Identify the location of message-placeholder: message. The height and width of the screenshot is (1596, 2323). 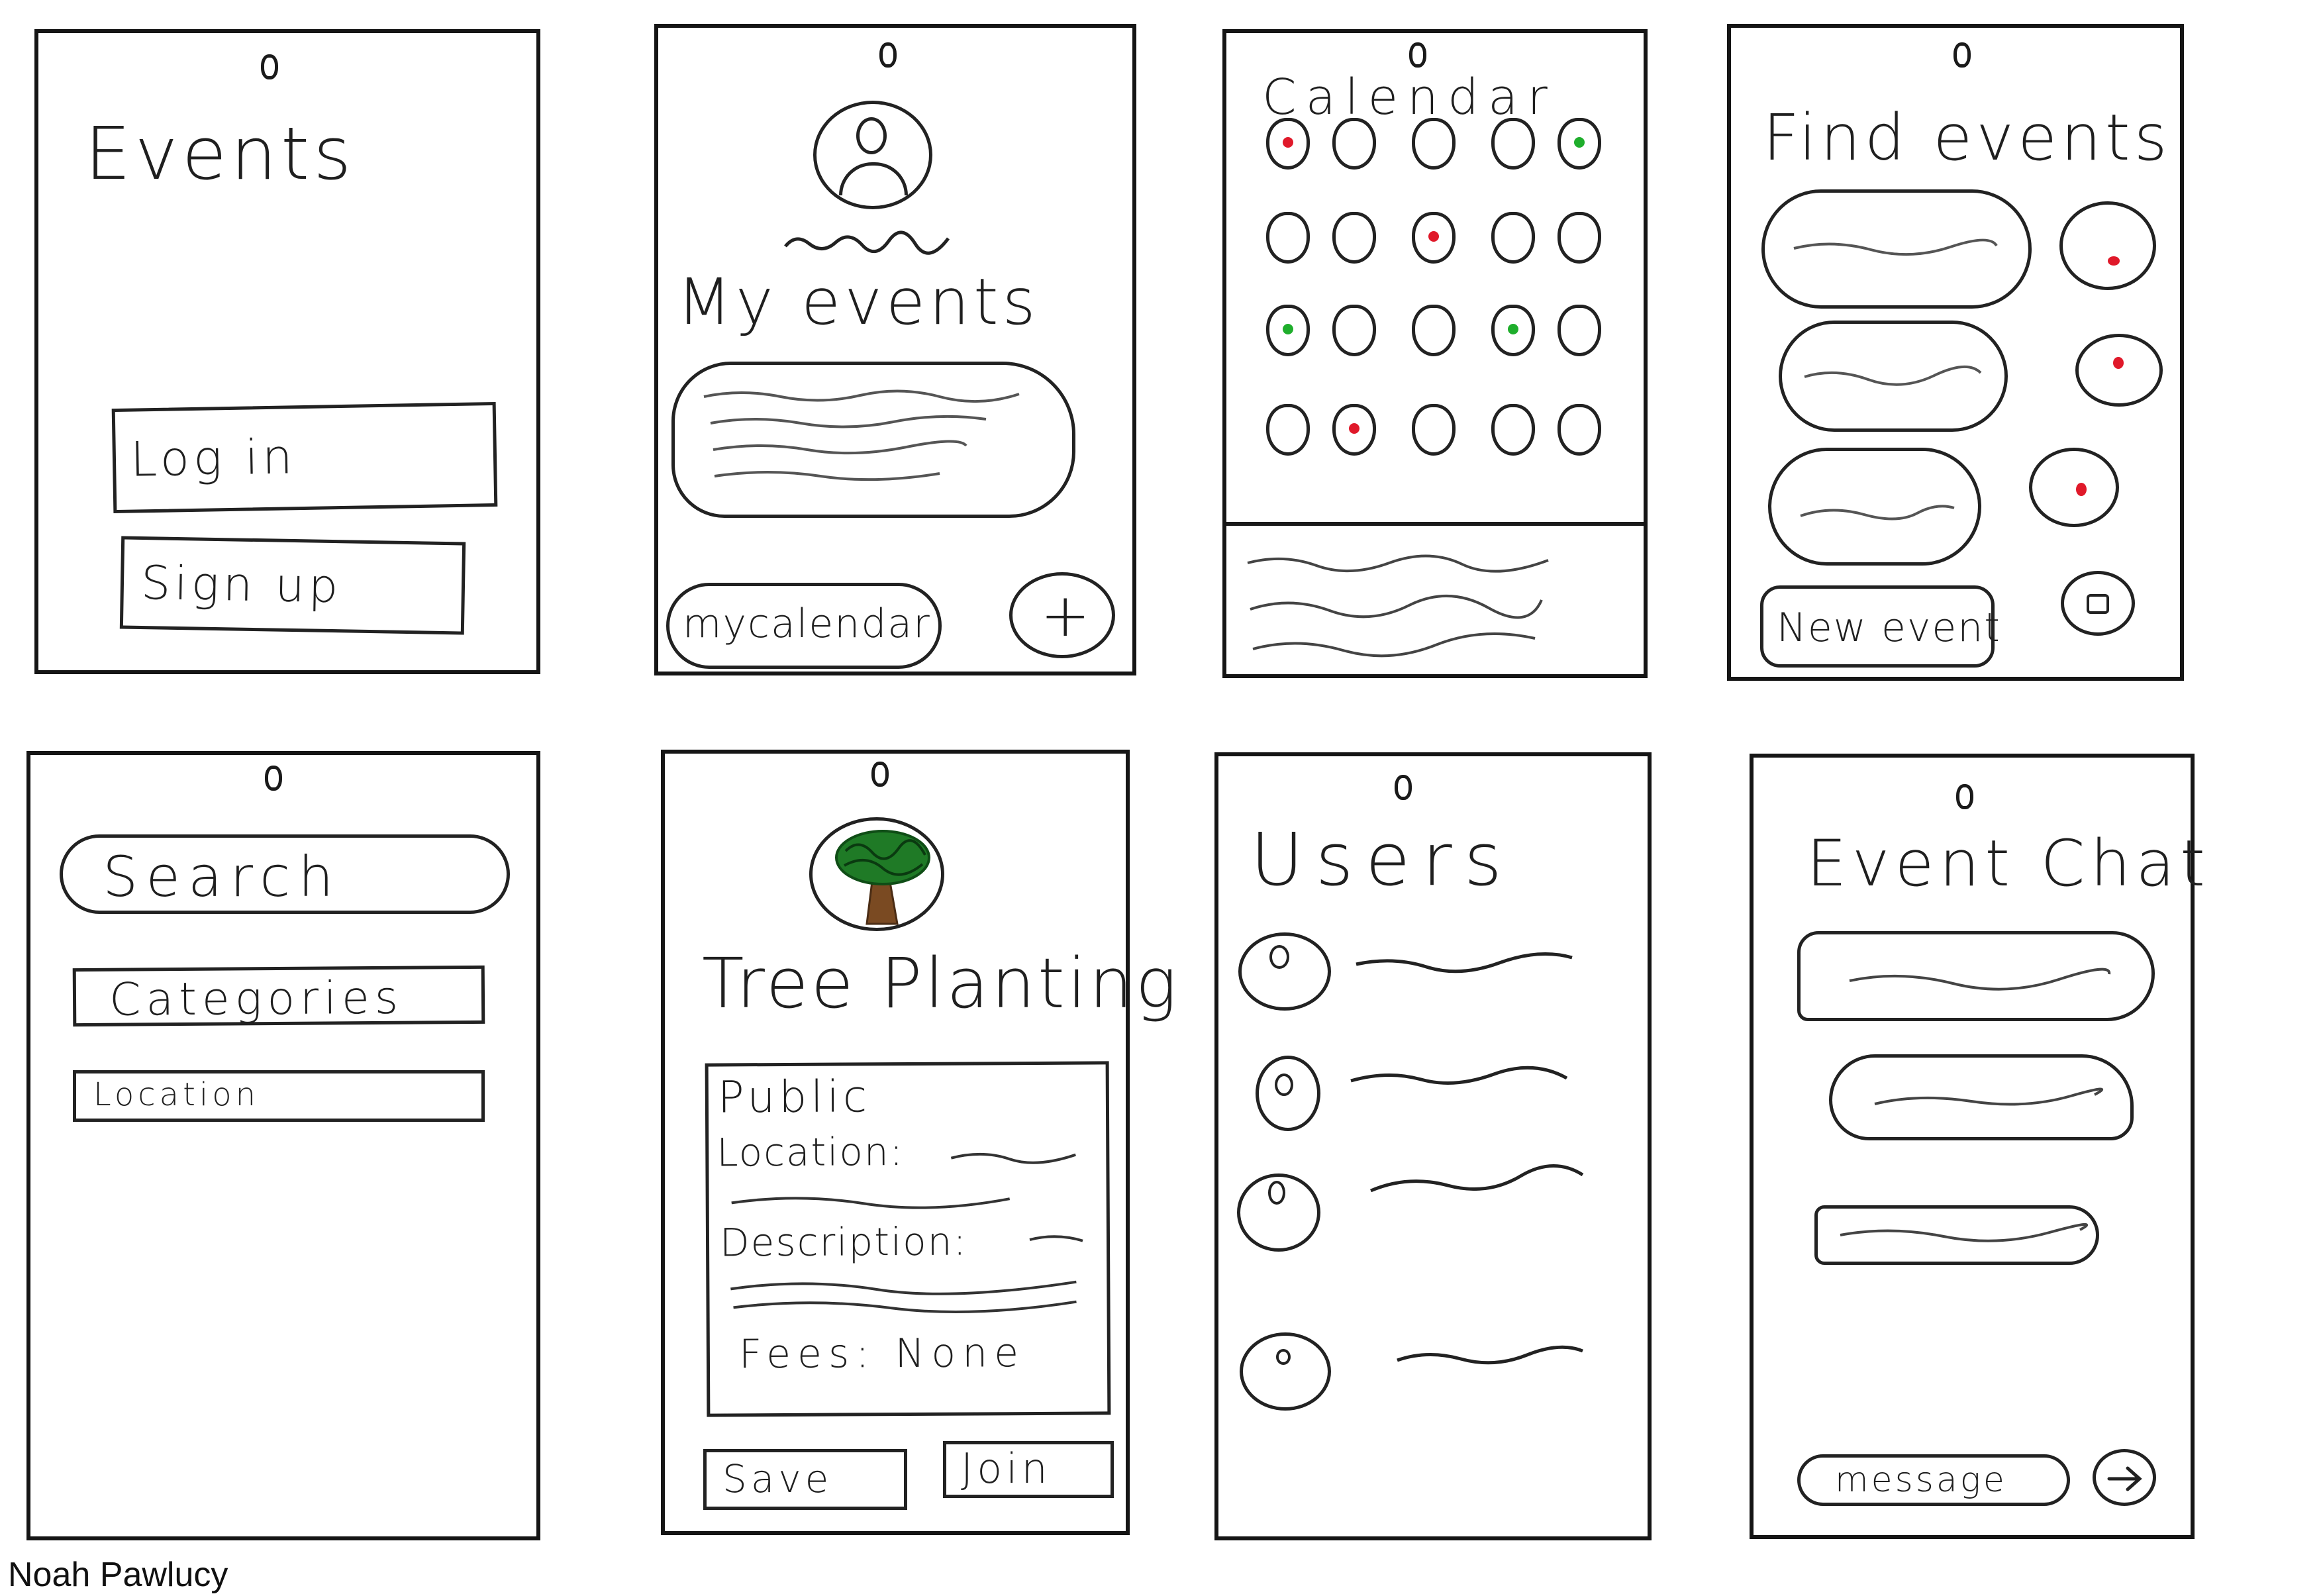
(1921, 1480).